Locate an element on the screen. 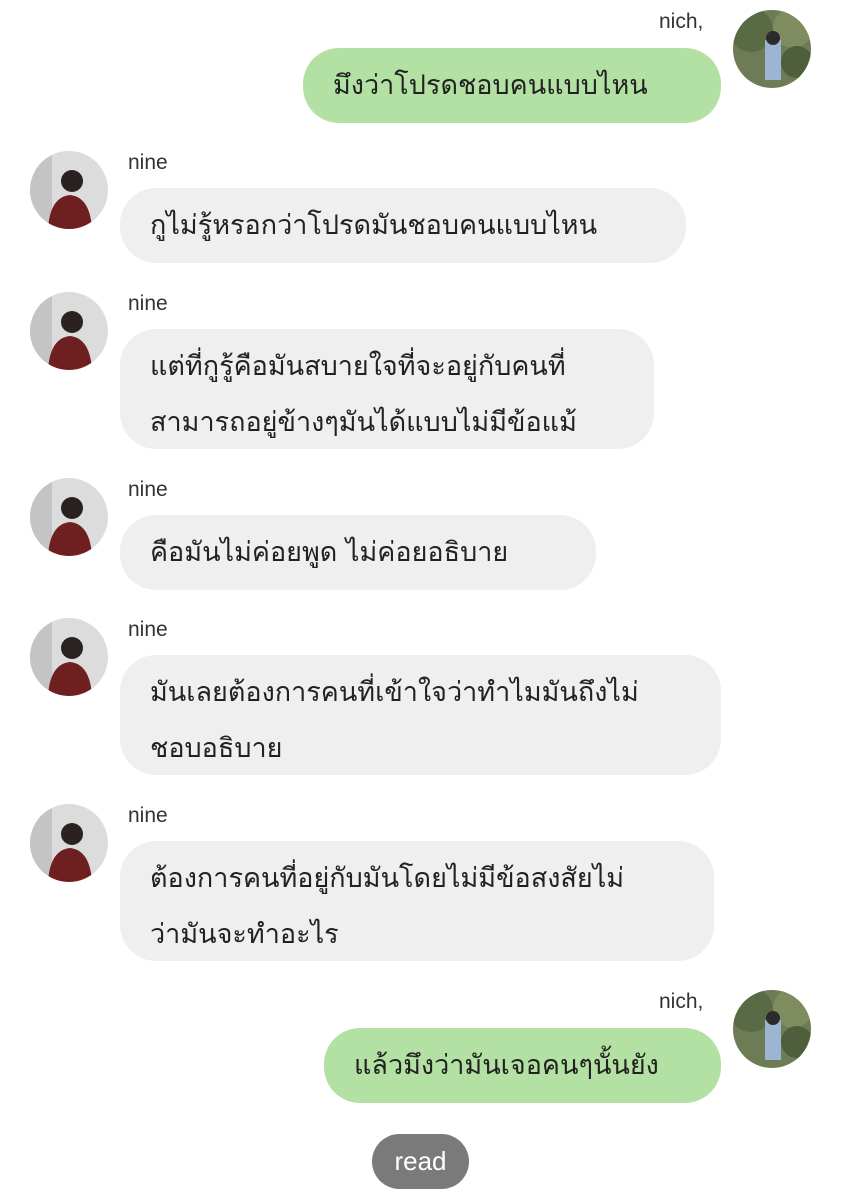  message-text: มันเลยต้องการคนที่เข้าใจว่าทำไมมันถึงไม่ is located at coordinates (394, 692).